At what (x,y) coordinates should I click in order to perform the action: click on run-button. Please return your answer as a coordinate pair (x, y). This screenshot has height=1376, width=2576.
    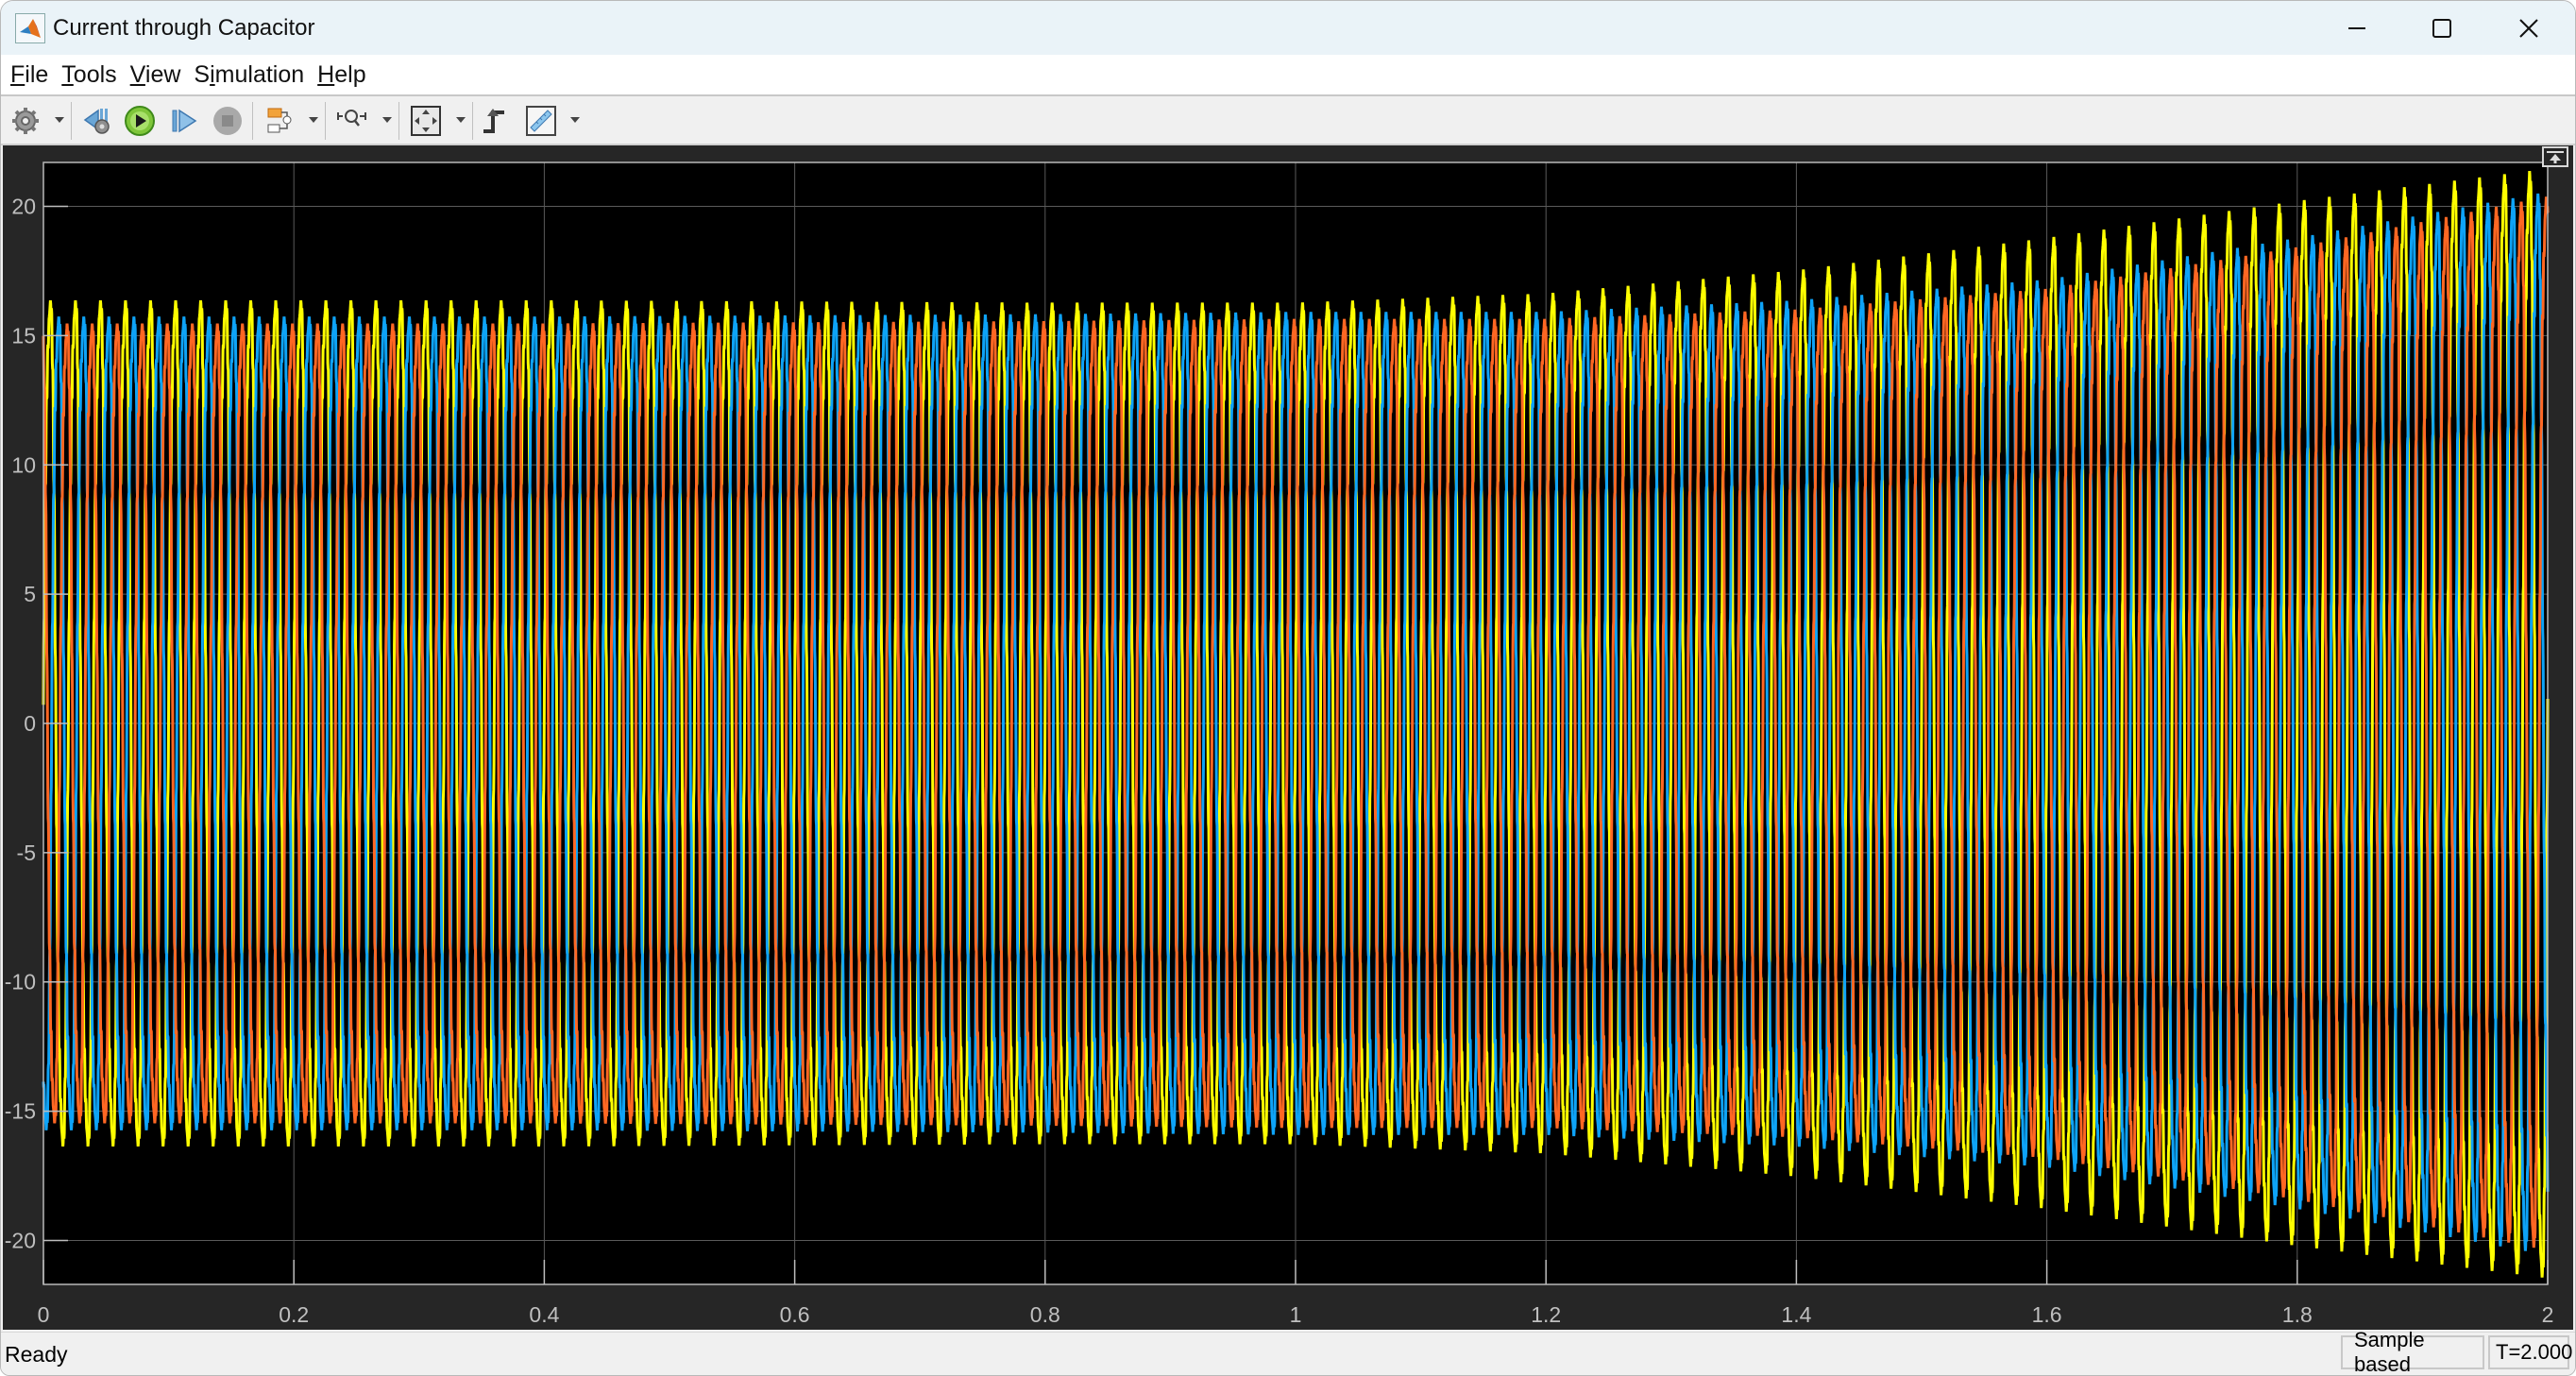
    Looking at the image, I should click on (140, 121).